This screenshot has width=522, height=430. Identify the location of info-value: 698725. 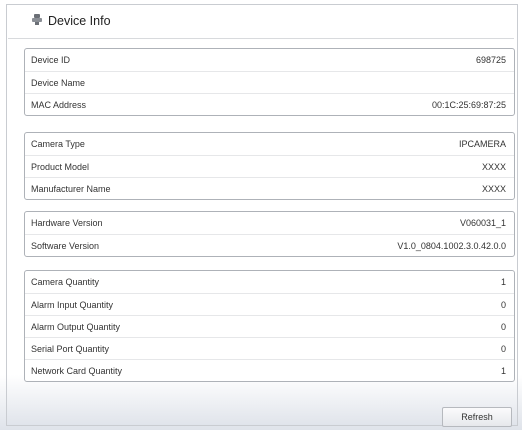
(490, 60).